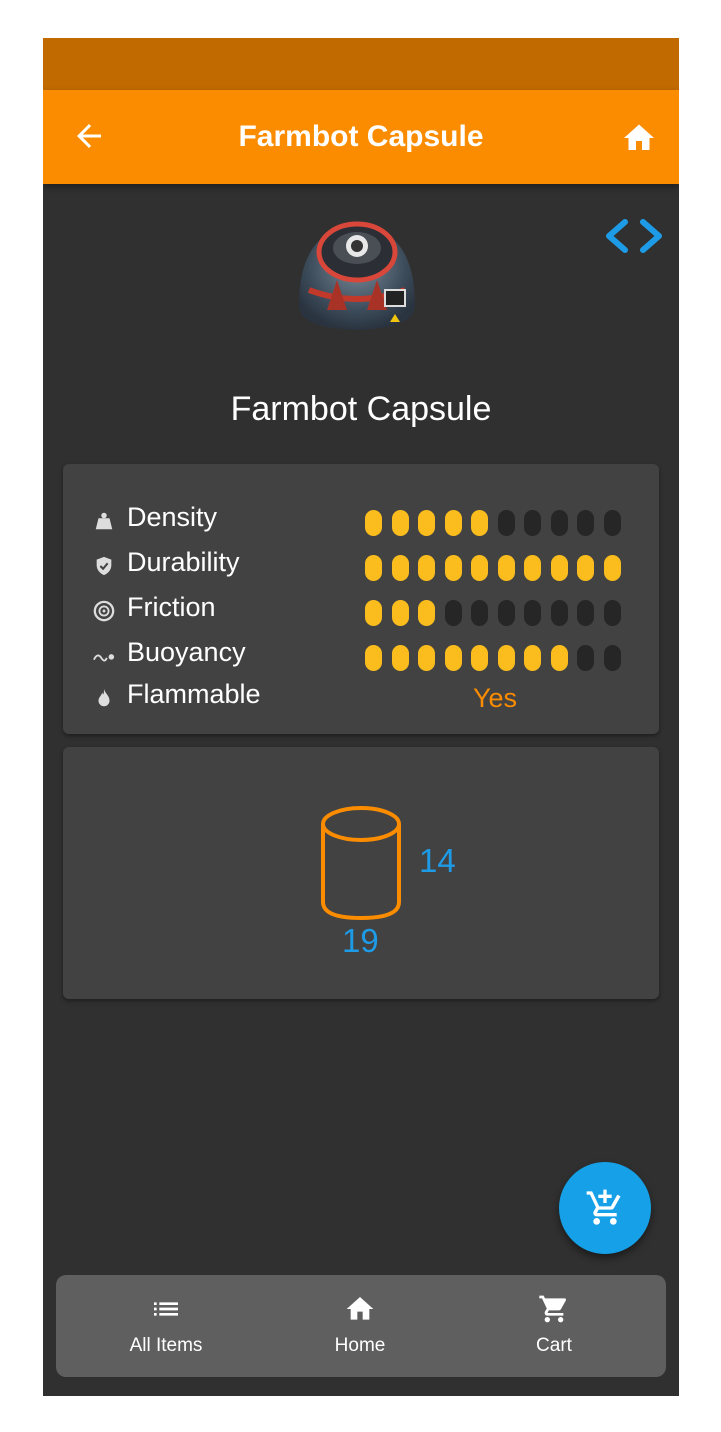 This screenshot has width=721, height=1432. I want to click on code-icon, so click(634, 236).